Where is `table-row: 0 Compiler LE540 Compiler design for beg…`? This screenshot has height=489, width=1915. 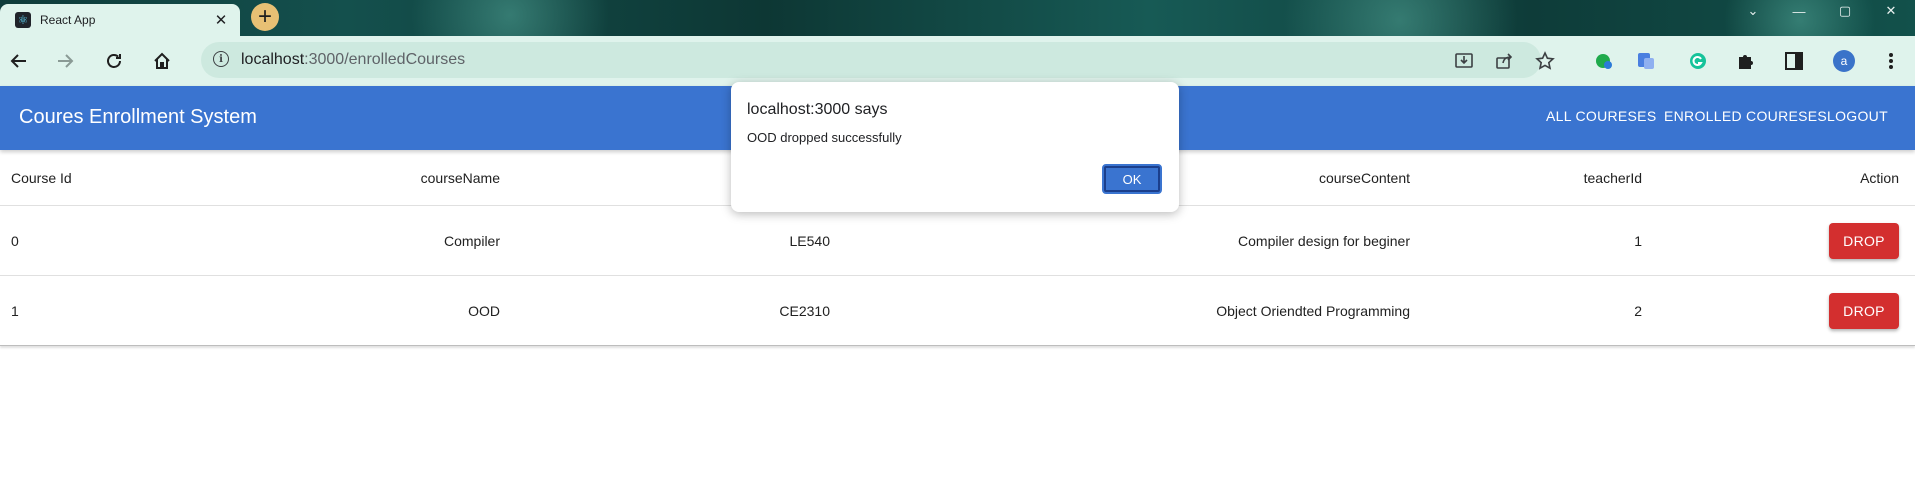 table-row: 0 Compiler LE540 Compiler design for beg… is located at coordinates (957, 241).